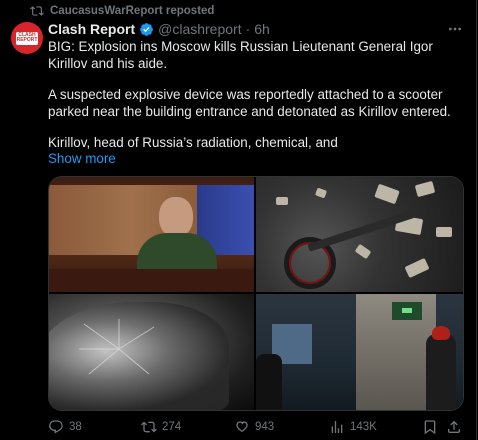 Image resolution: width=478 pixels, height=440 pixels. Describe the element at coordinates (242, 427) in the screenshot. I see `heart-icon` at that location.